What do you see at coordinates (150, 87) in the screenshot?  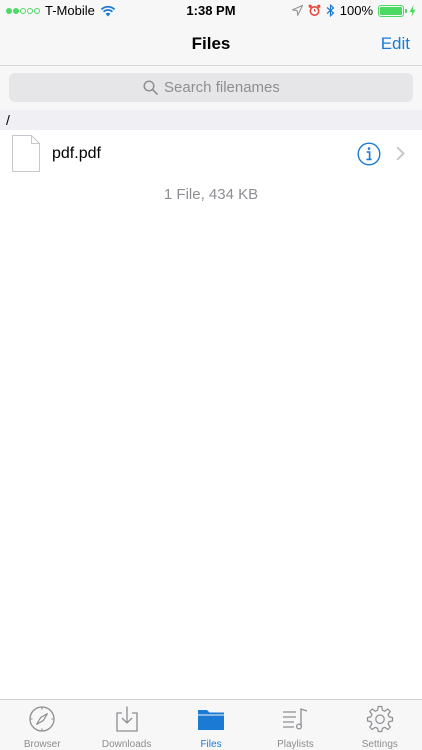 I see `search-icon` at bounding box center [150, 87].